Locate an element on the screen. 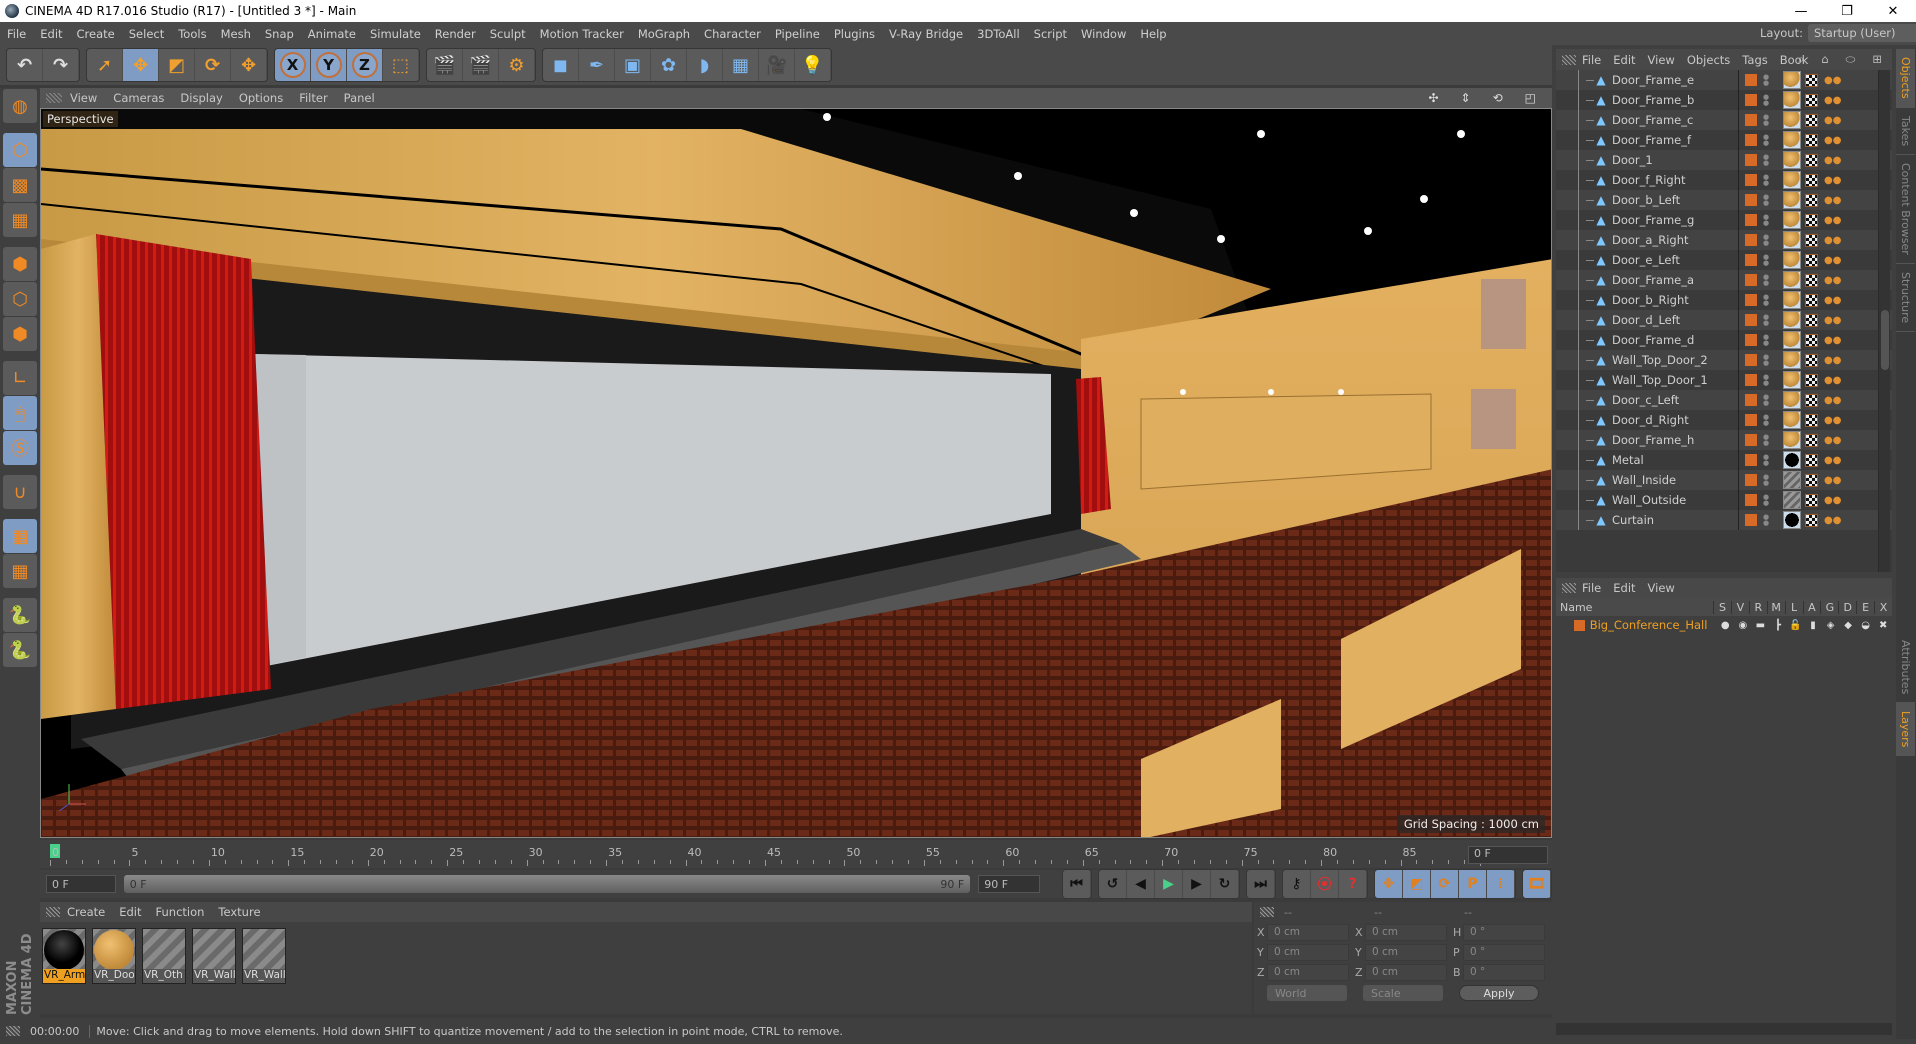 This screenshot has height=1044, width=1916. edges-mode-button: ⬡ is located at coordinates (20, 299).